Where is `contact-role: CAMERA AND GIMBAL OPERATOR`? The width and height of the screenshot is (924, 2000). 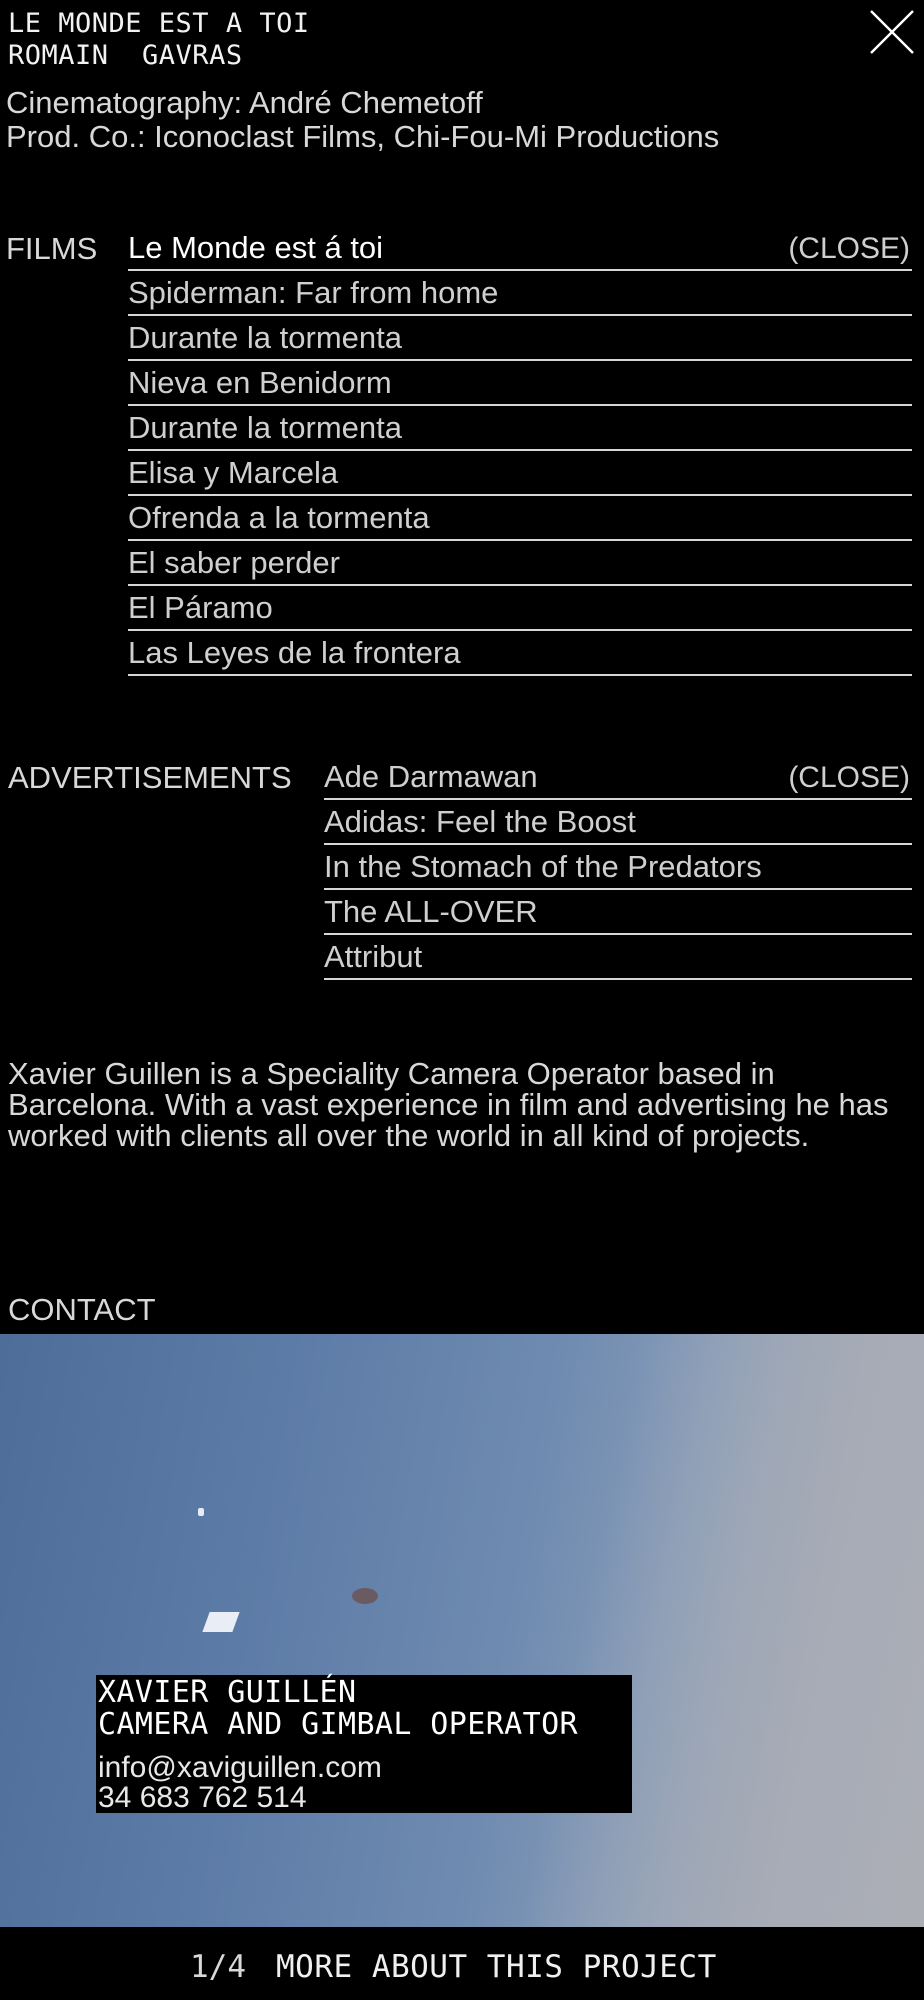 contact-role: CAMERA AND GIMBAL OPERATOR is located at coordinates (338, 1724).